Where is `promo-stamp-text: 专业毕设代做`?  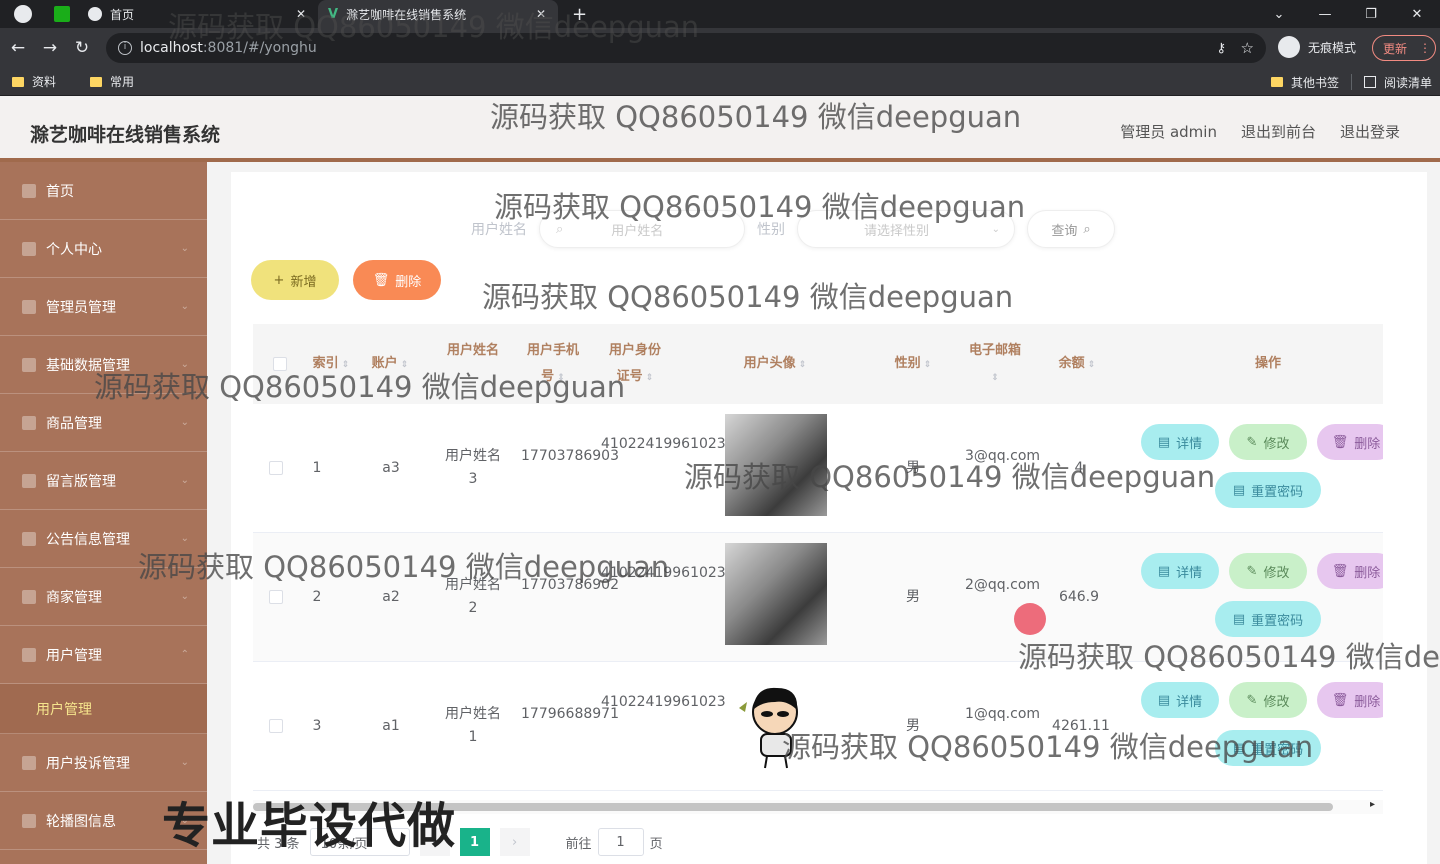
promo-stamp-text: 专业毕设代做 is located at coordinates (309, 826).